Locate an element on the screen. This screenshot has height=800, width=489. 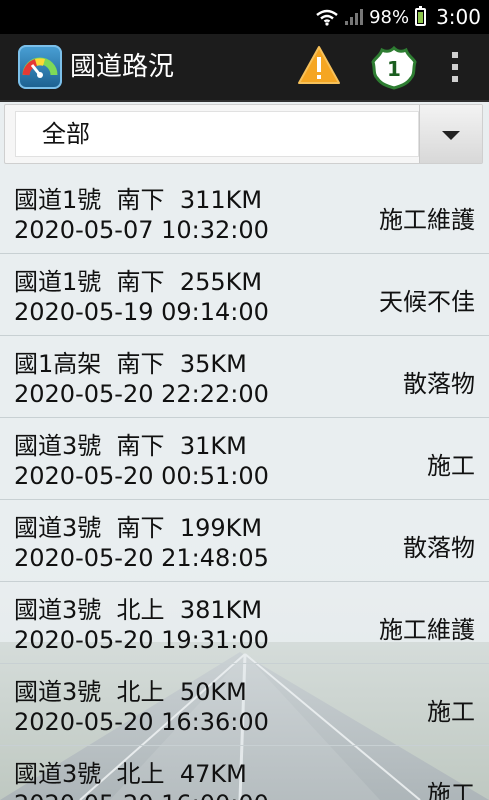
list-item: 國道1號 南下 311KM 2020-05-07 10:32:00 施工維護 is located at coordinates (244, 213).